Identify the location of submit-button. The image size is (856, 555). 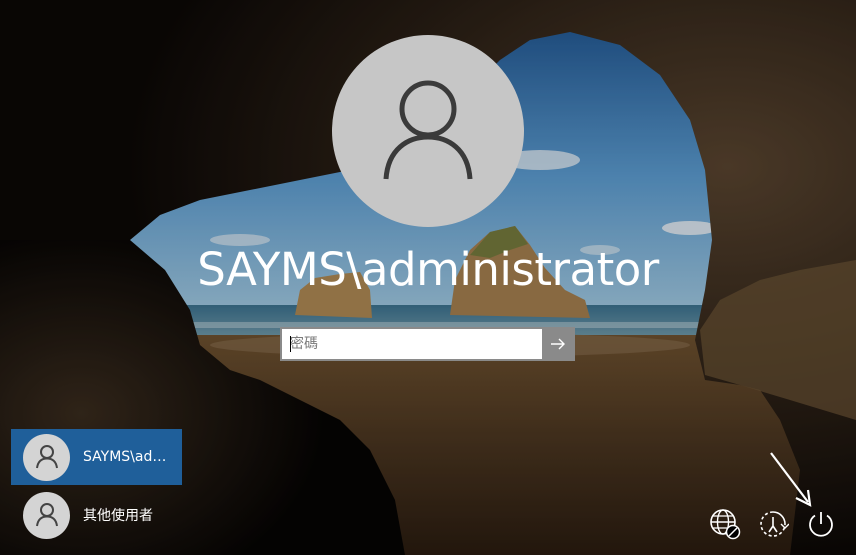
(557, 344).